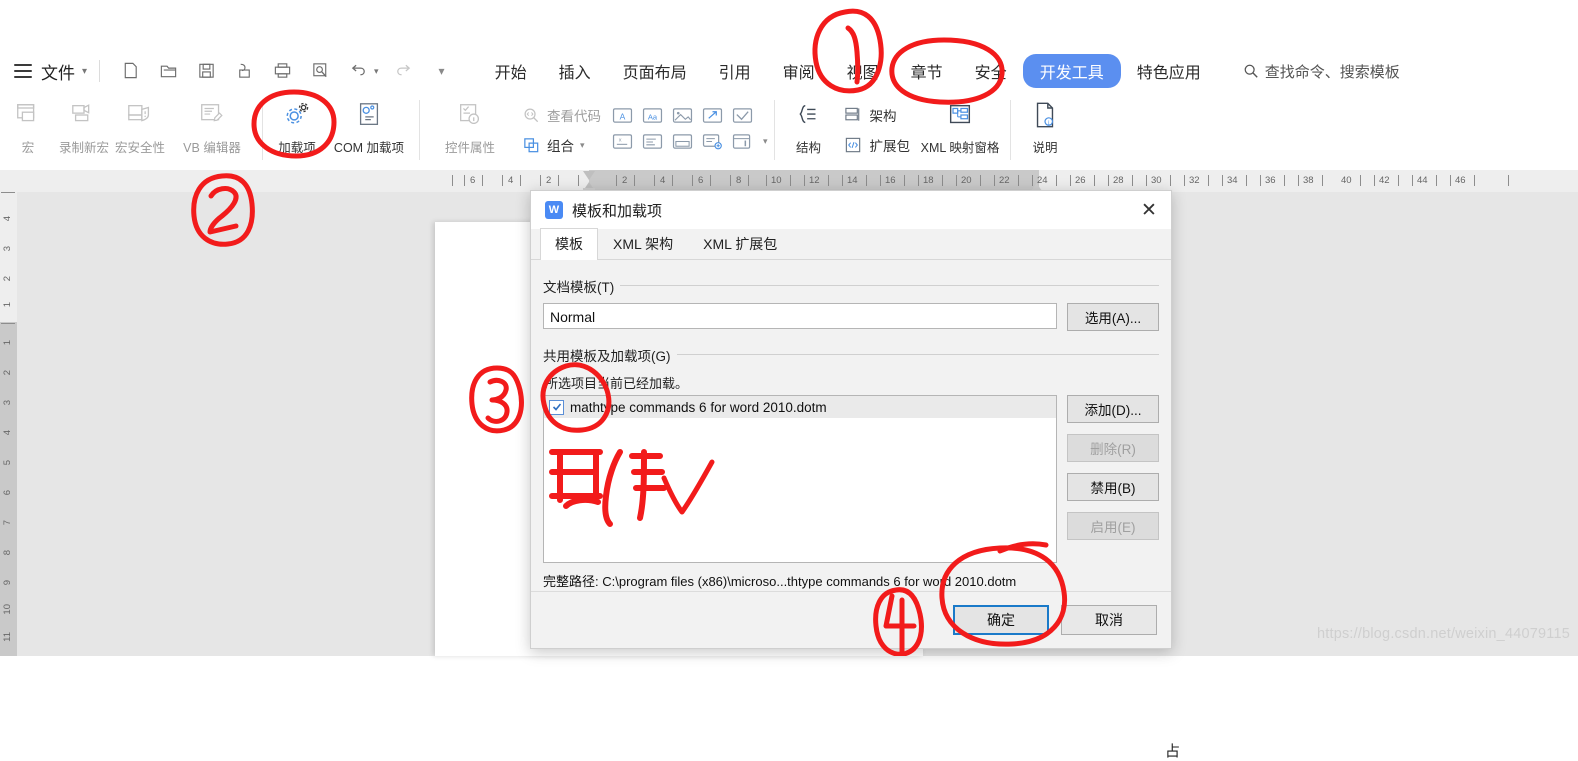  I want to click on open-folder-icon, so click(169, 71).